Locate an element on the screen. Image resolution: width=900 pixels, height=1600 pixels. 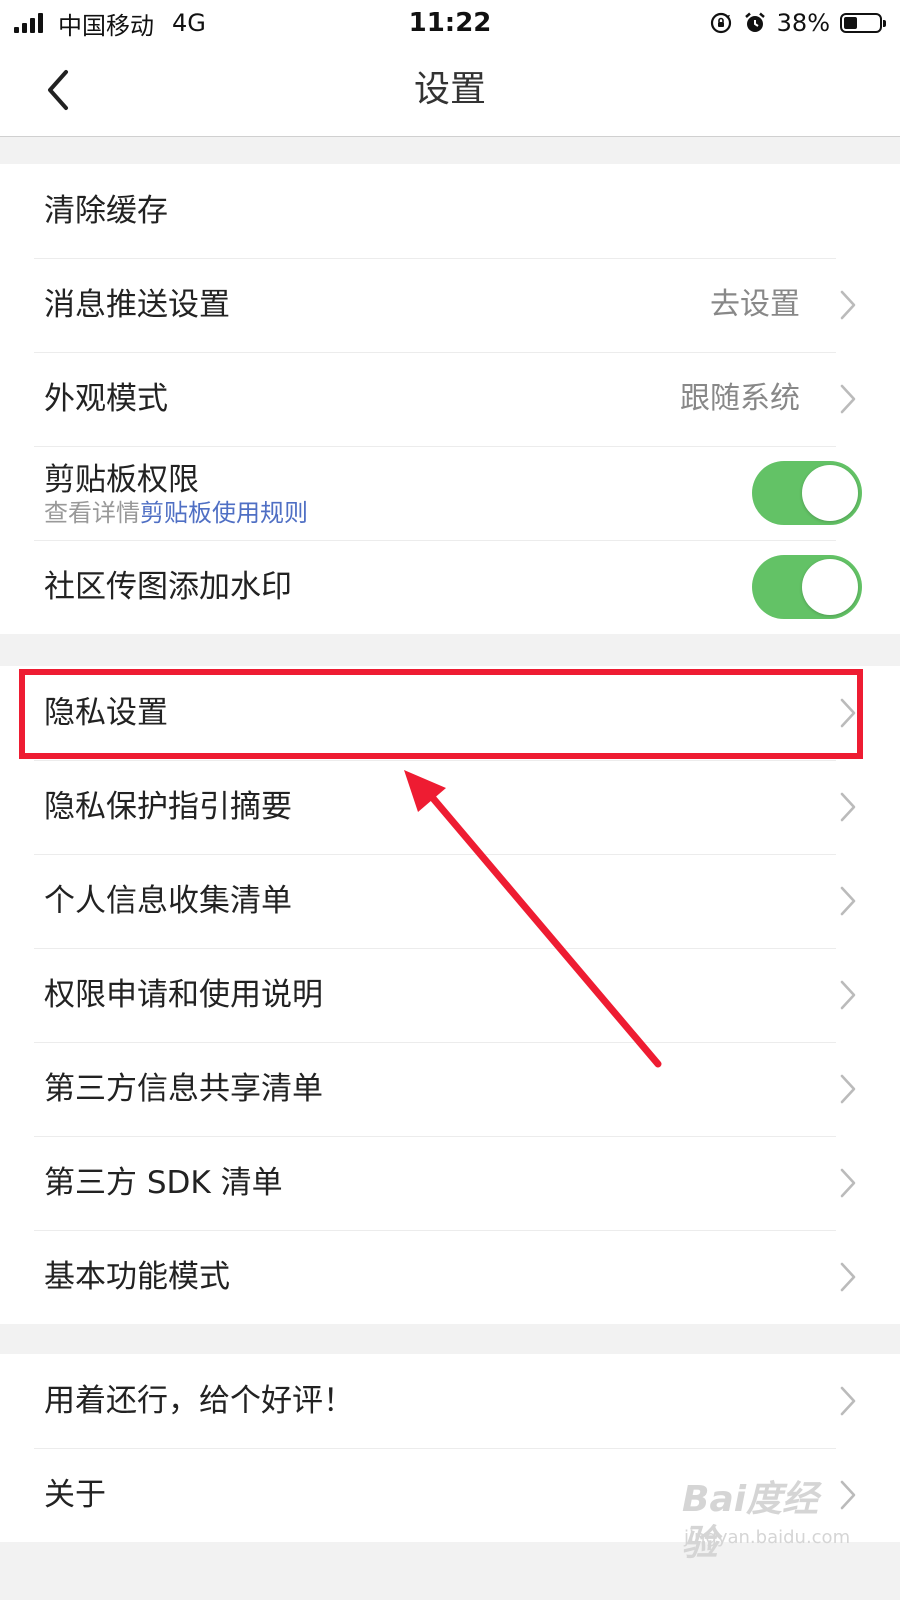
battery-icon is located at coordinates (863, 23).